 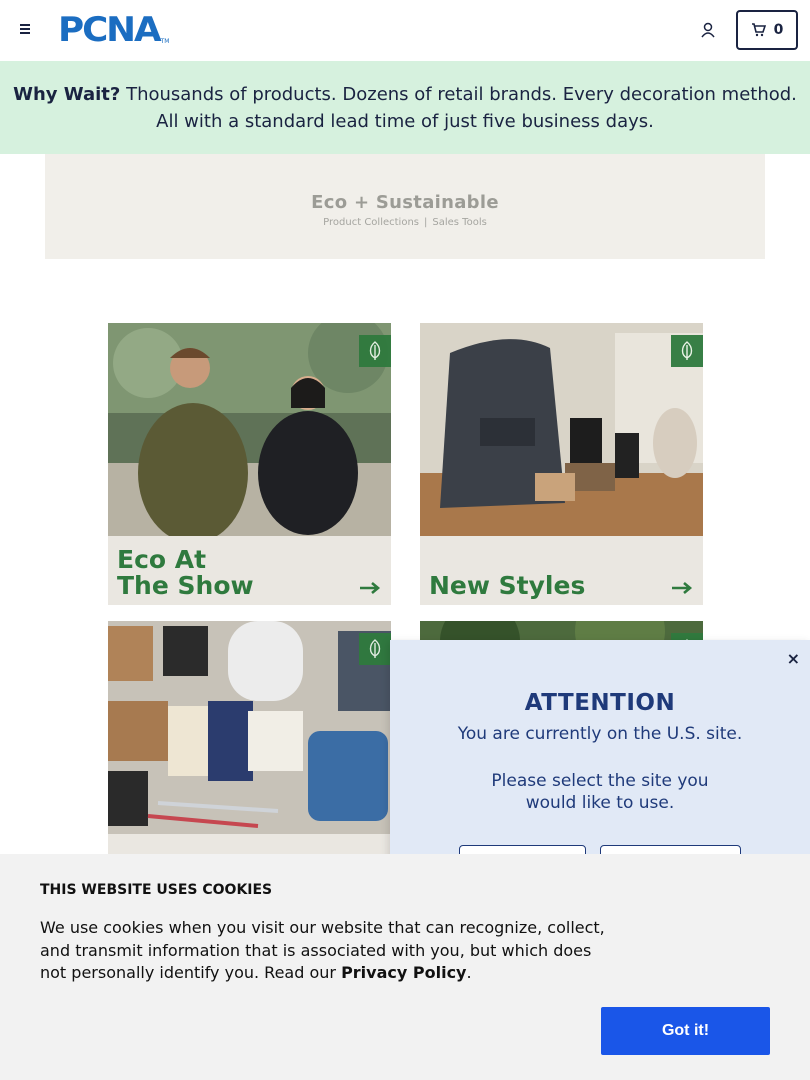 I want to click on tile-label: New Styles, so click(x=507, y=585).